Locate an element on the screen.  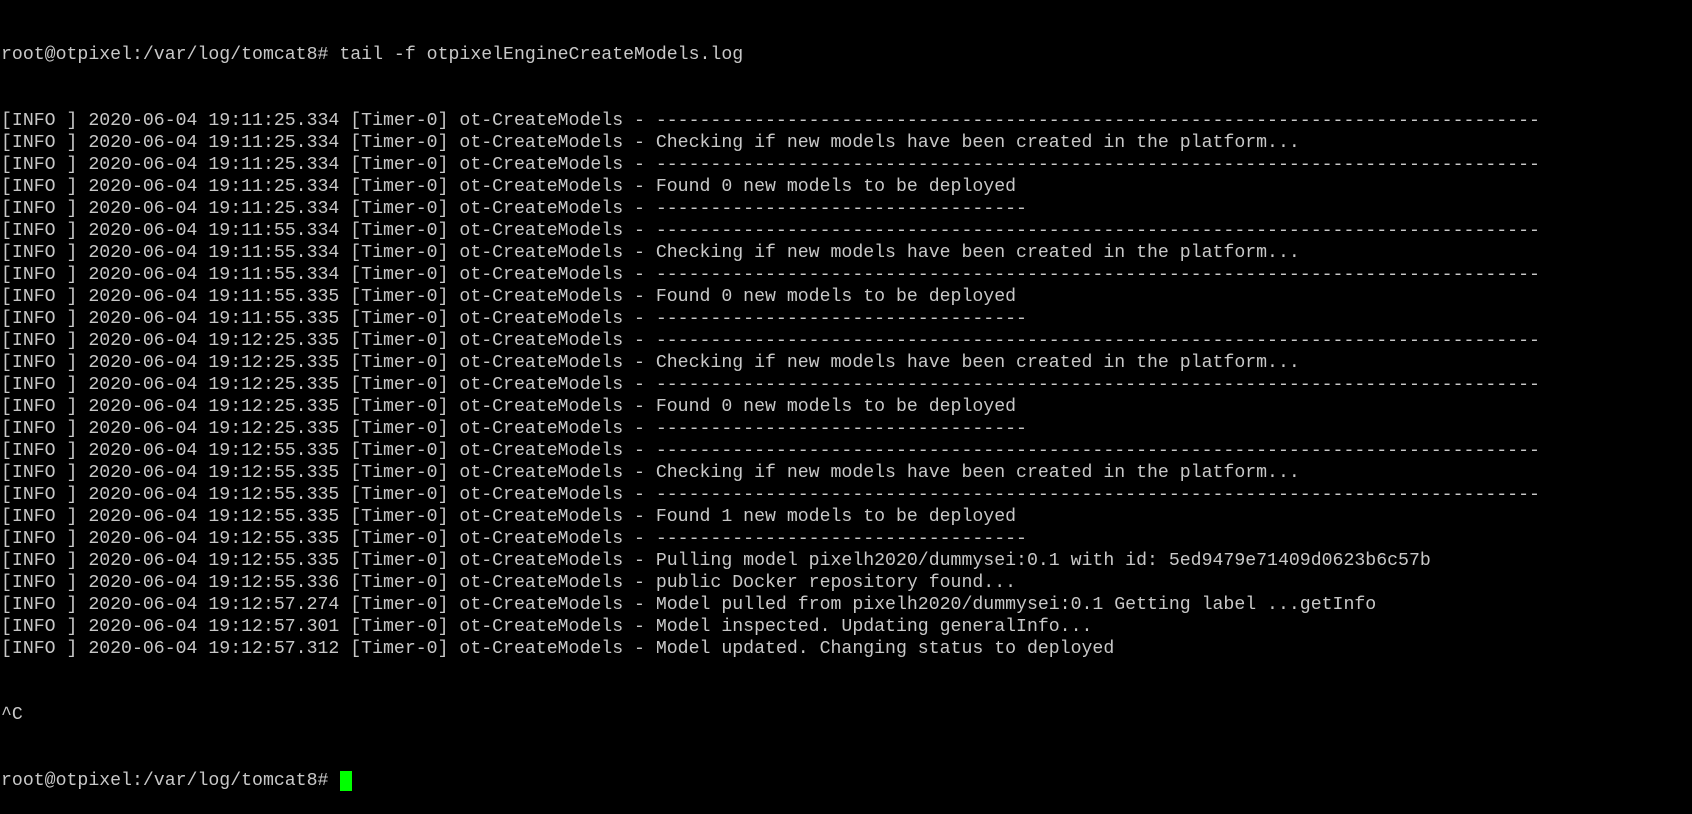
shell-prompt: root@otpixel:/var/log/tomcat8# is located at coordinates (170, 55).